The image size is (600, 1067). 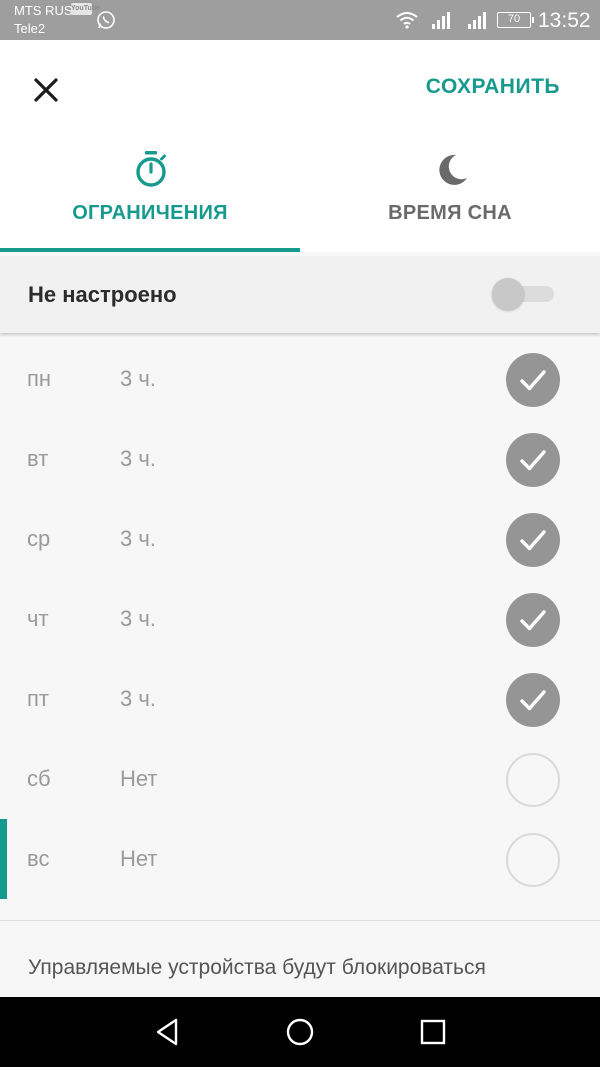 I want to click on day-row-sat: сб Нет, so click(x=300, y=779).